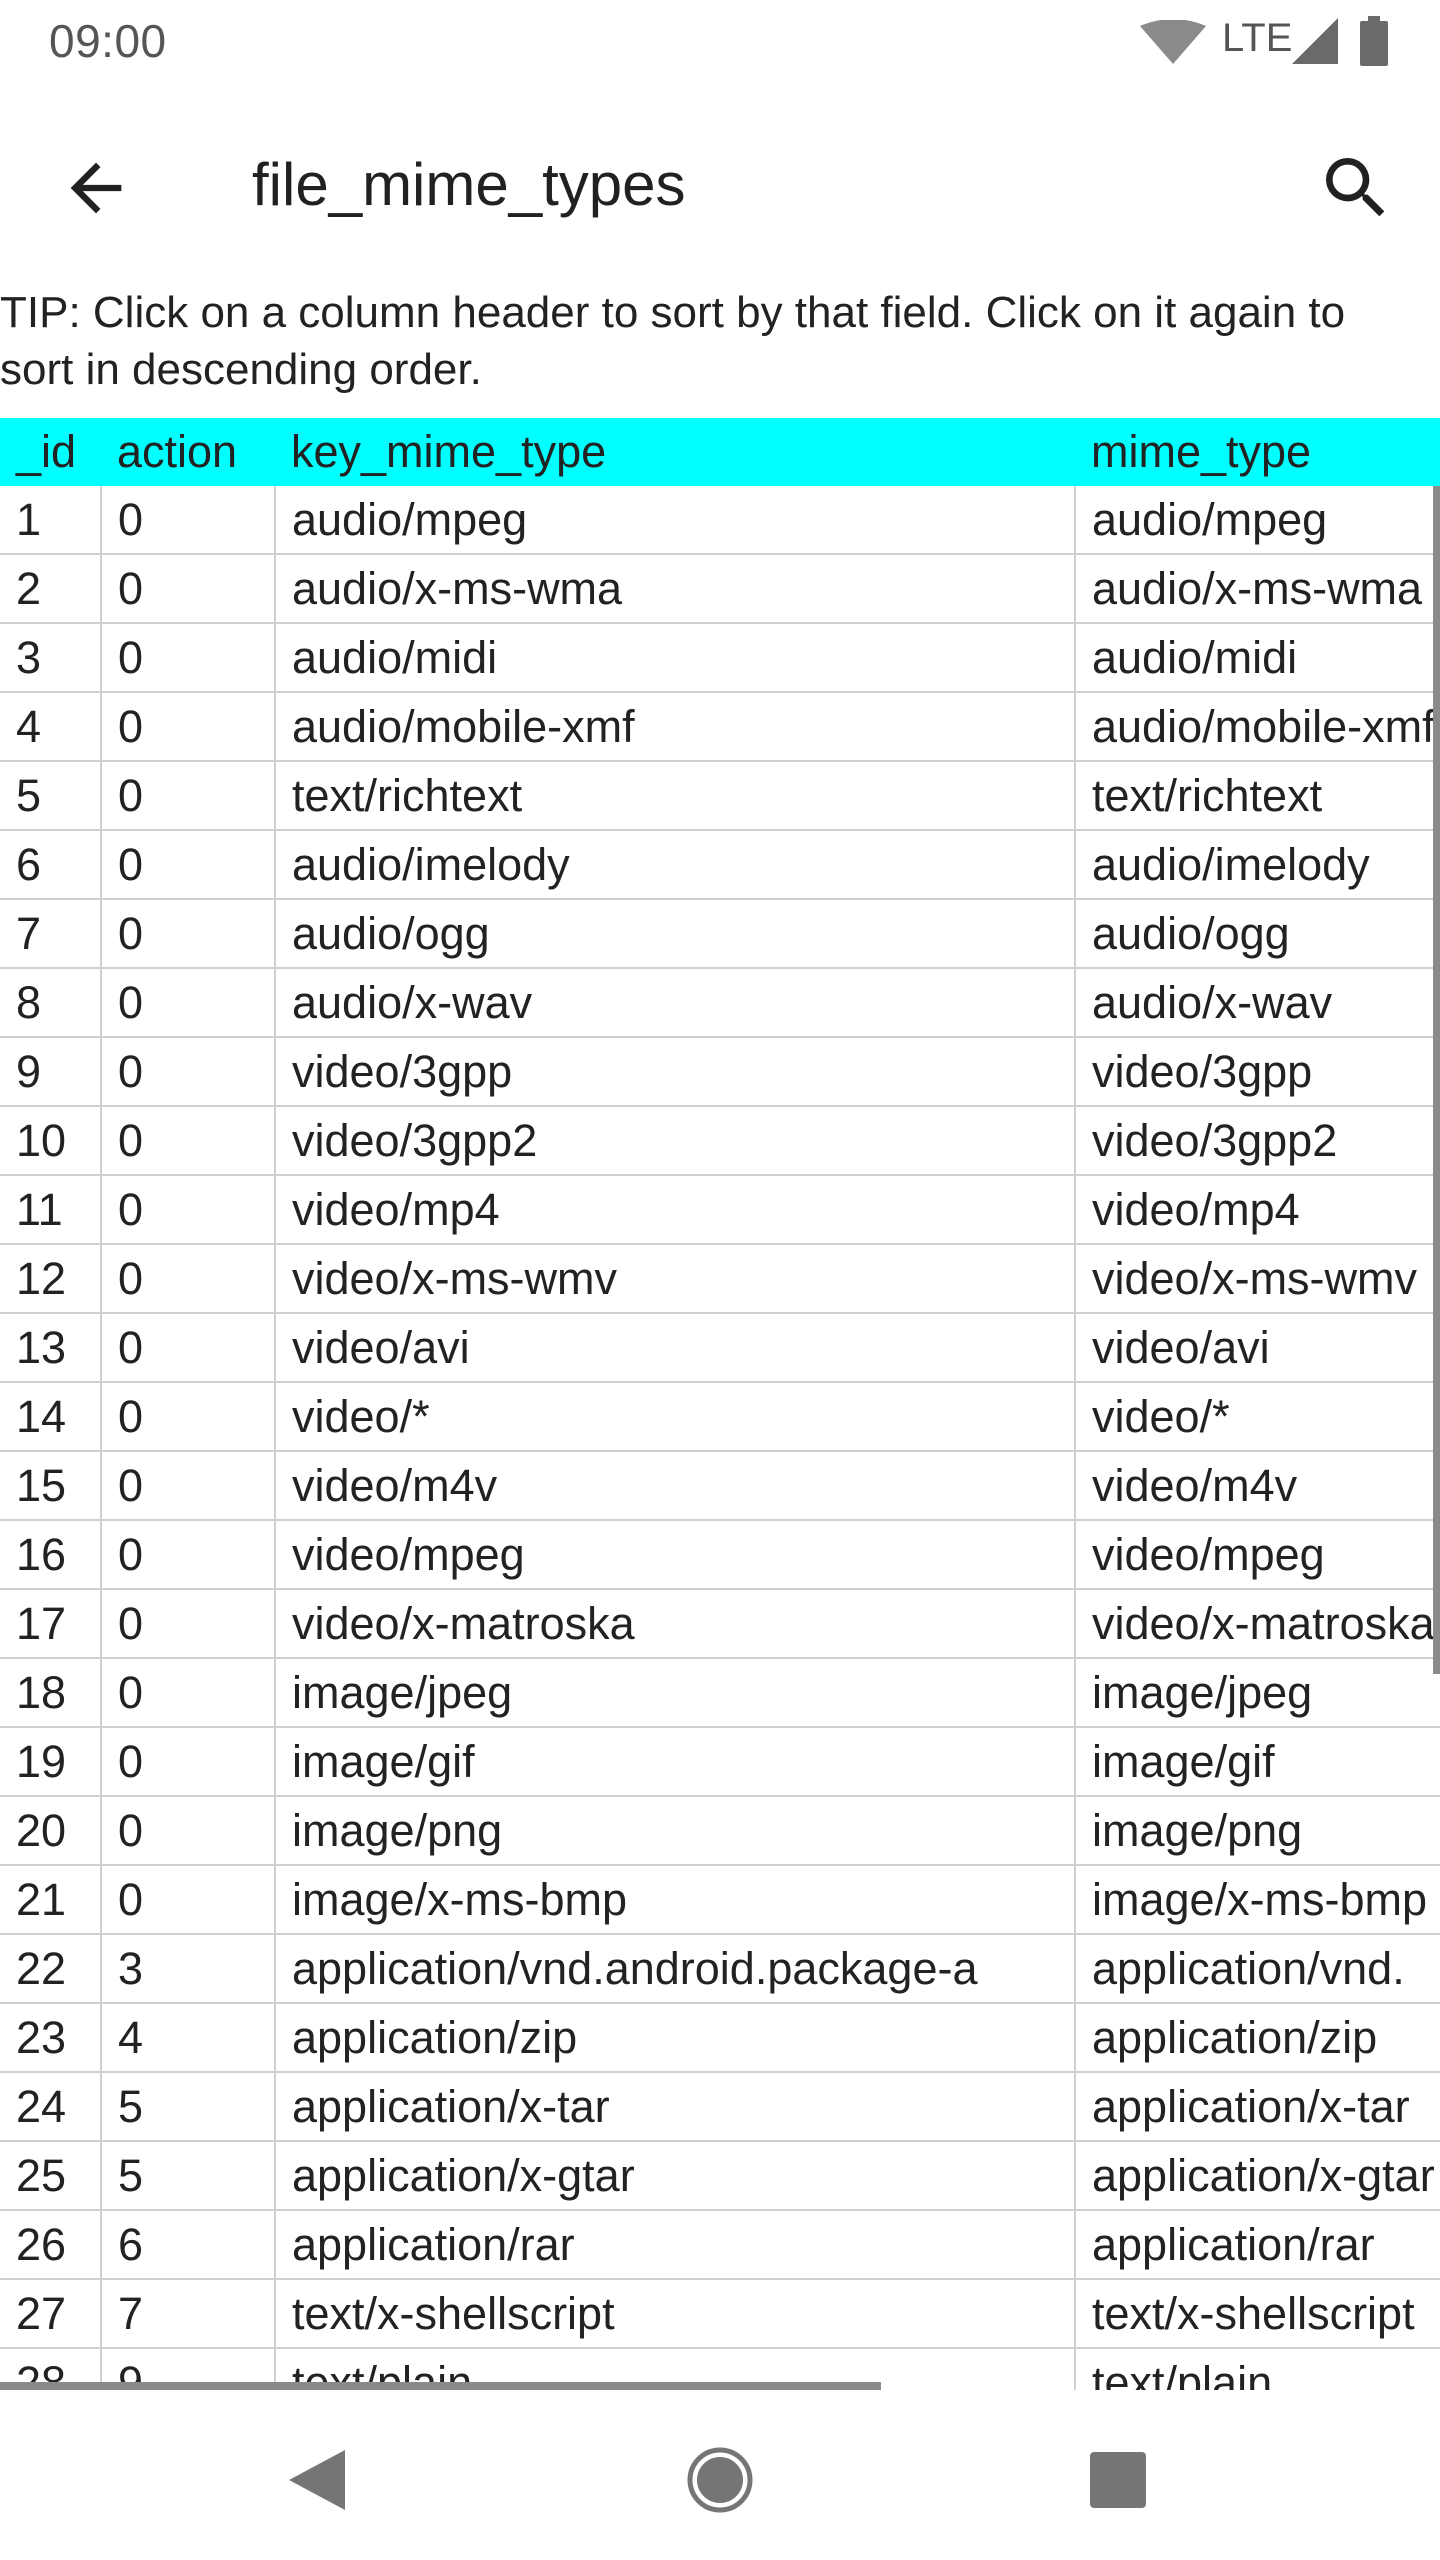  What do you see at coordinates (675, 589) in the screenshot?
I see `cell-key-mime-type: audio/x-ms-wma` at bounding box center [675, 589].